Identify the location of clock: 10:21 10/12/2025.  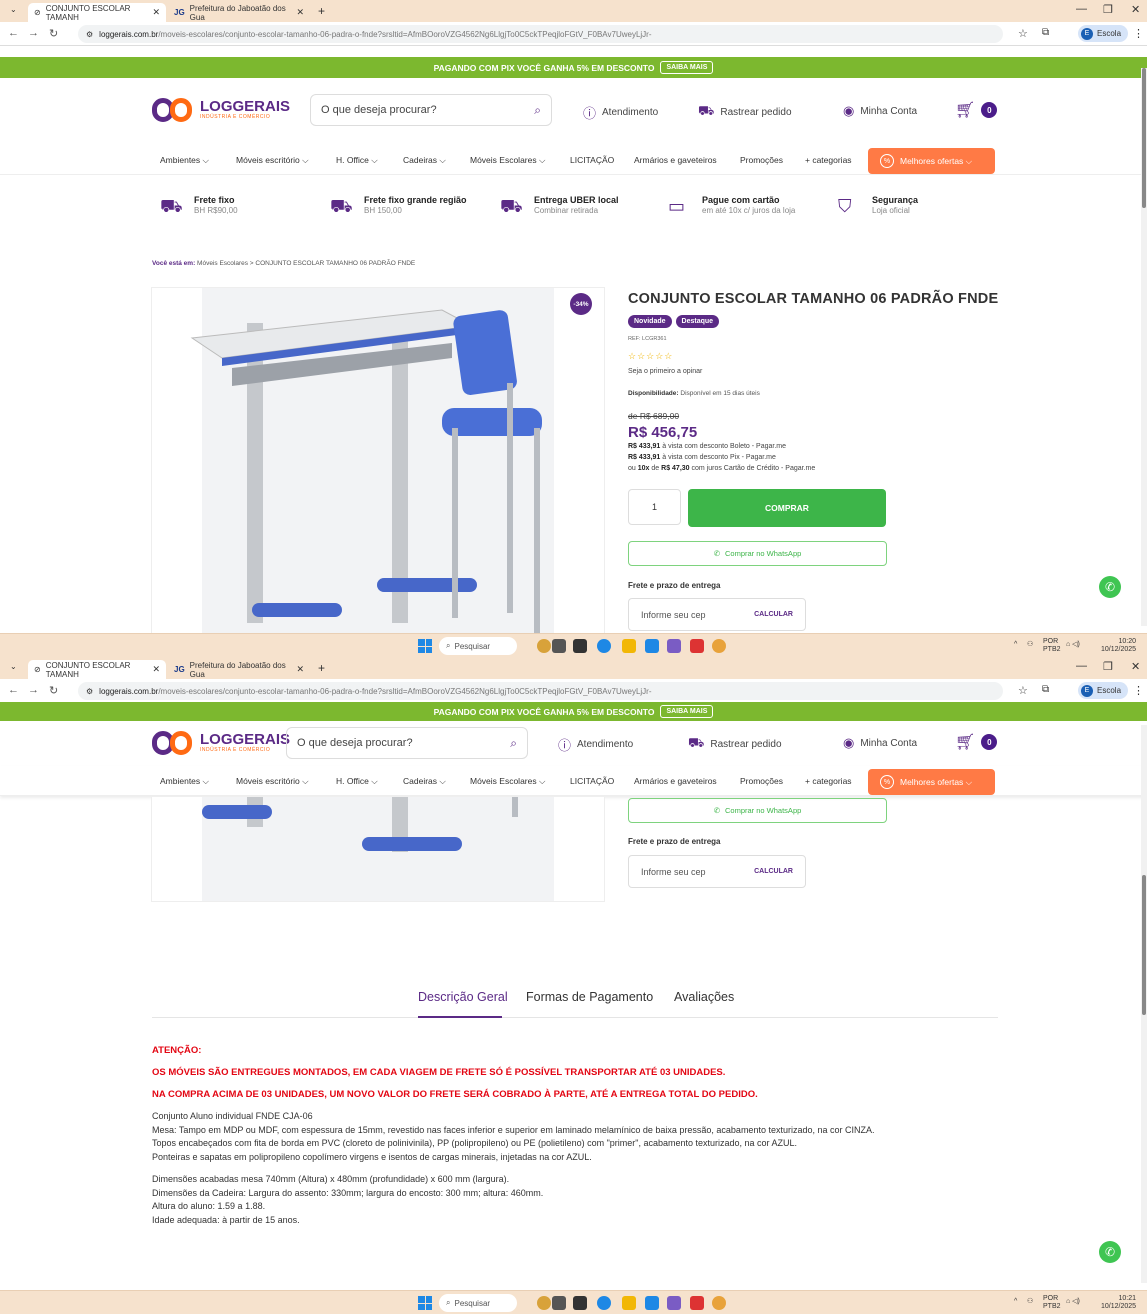
(1118, 1303).